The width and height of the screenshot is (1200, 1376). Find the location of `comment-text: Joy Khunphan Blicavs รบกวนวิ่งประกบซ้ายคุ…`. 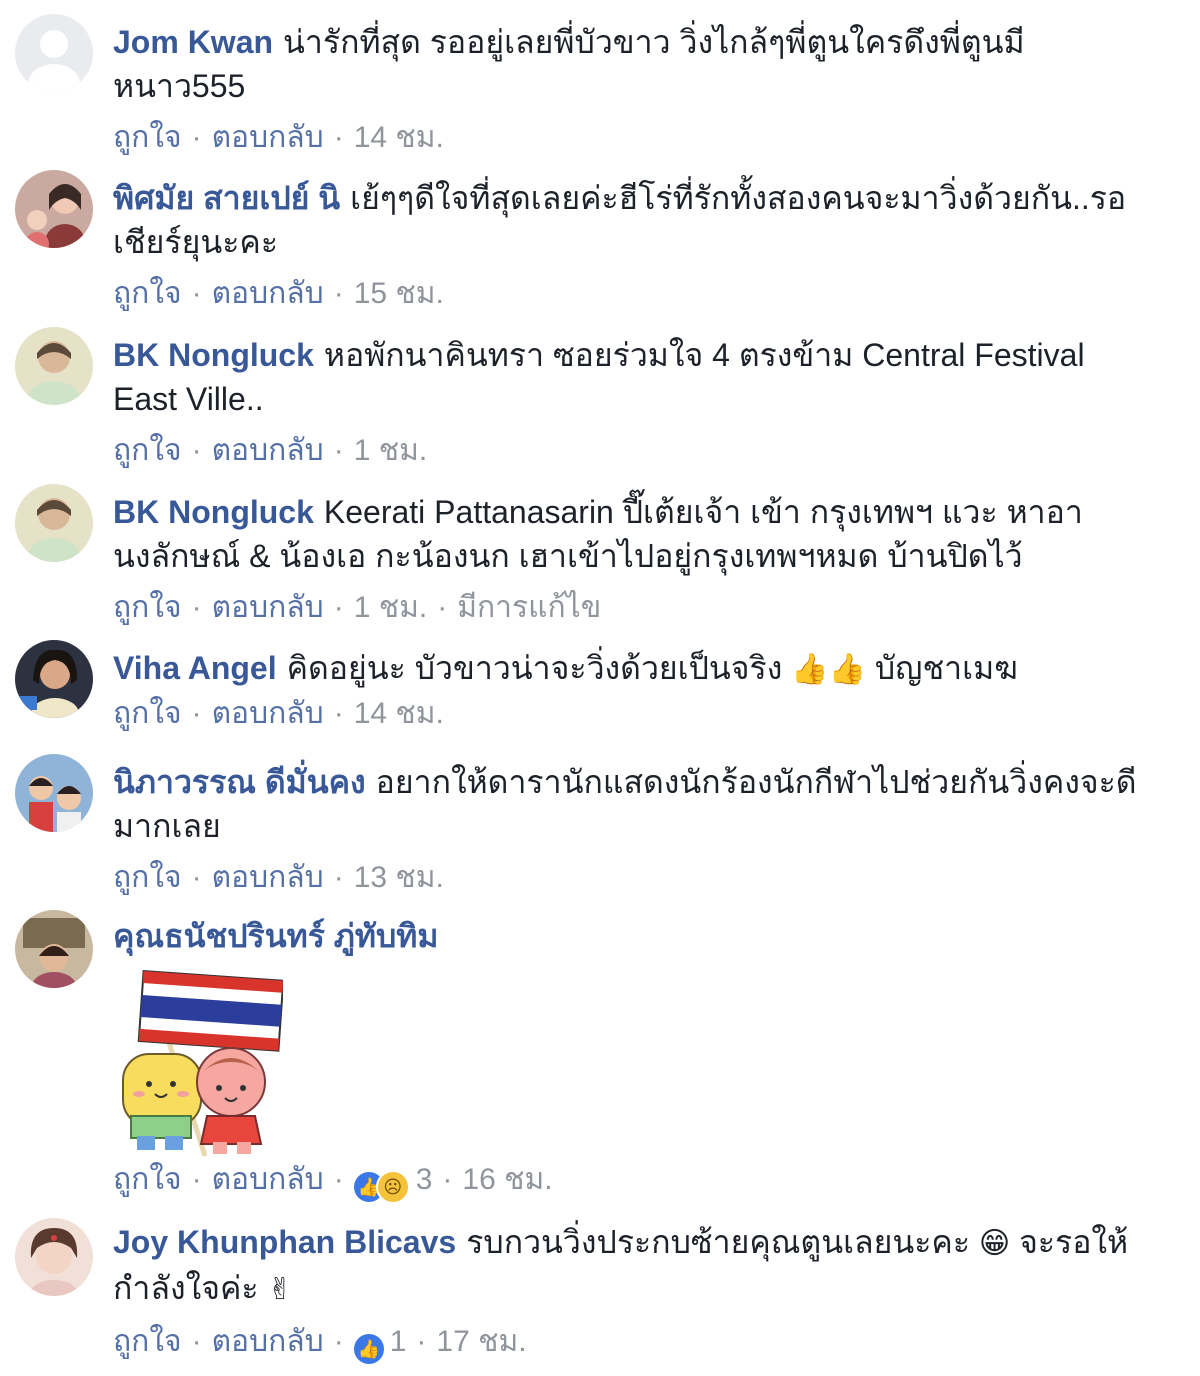

comment-text: Joy Khunphan Blicavs รบกวนวิ่งประกบซ้ายคุ… is located at coordinates (626, 1266).